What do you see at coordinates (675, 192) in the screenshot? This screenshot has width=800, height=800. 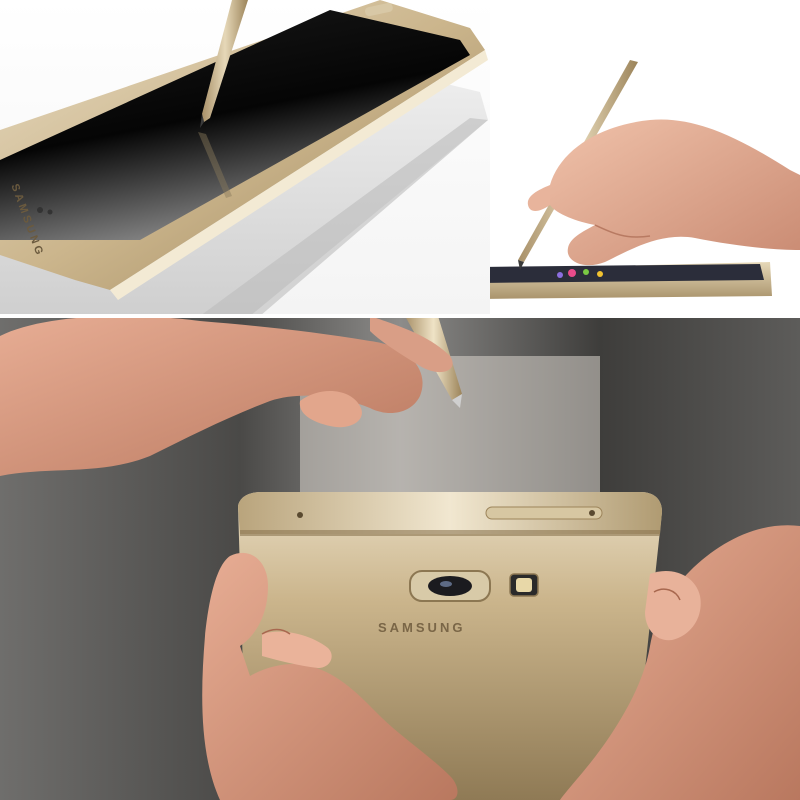 I see `writing-hand` at bounding box center [675, 192].